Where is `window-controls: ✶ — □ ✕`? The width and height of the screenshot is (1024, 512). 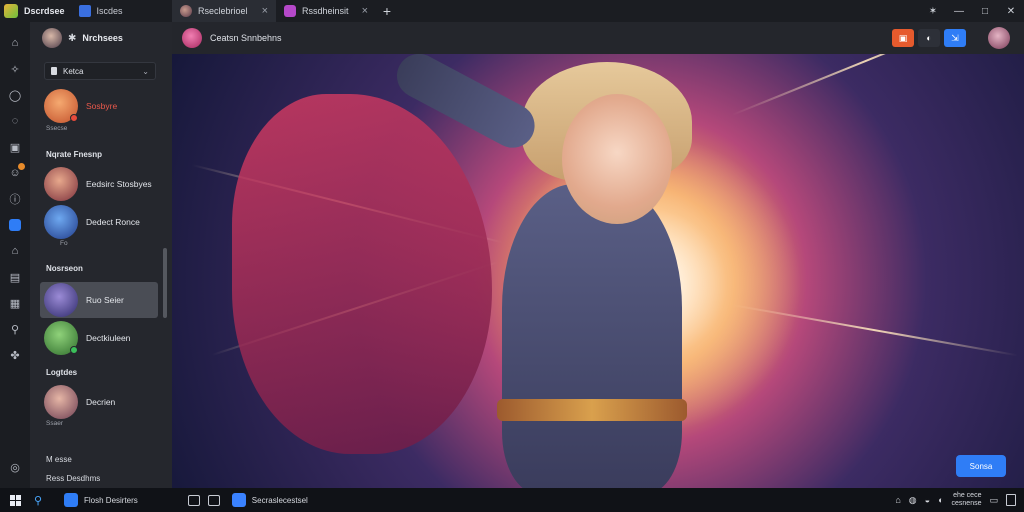 window-controls: ✶ — □ ✕ is located at coordinates (972, 11).